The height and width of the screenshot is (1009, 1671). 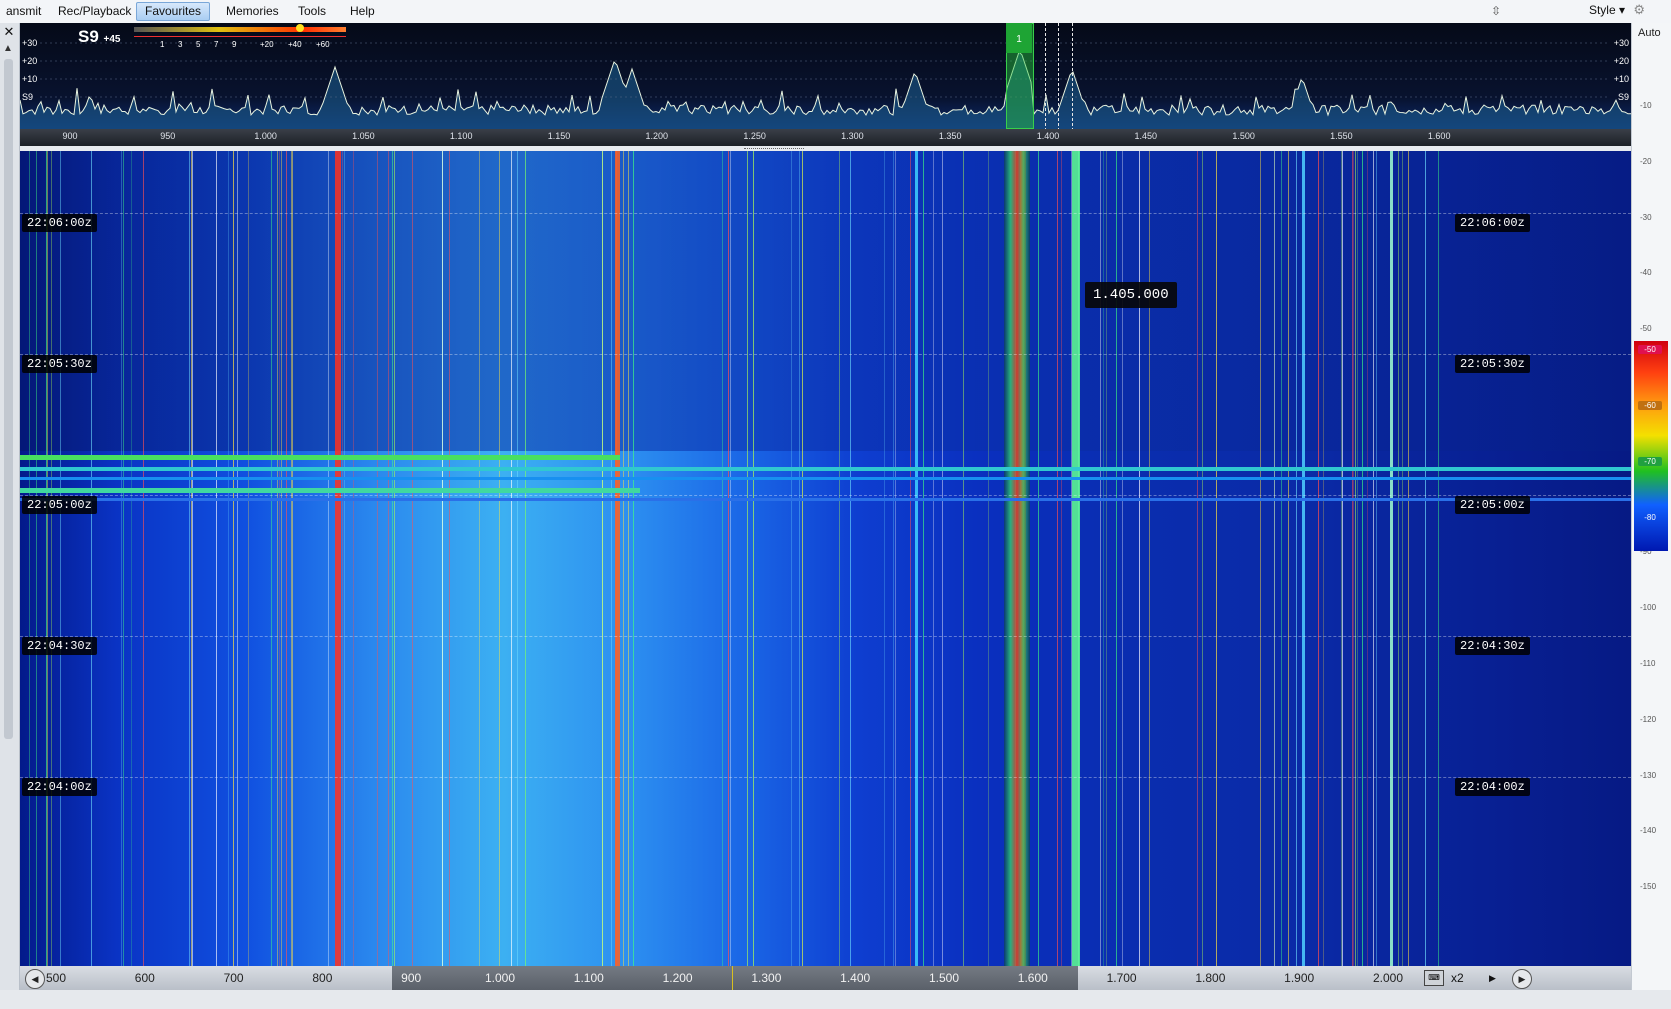 What do you see at coordinates (312, 11) in the screenshot?
I see `menu-item-tools: Tools` at bounding box center [312, 11].